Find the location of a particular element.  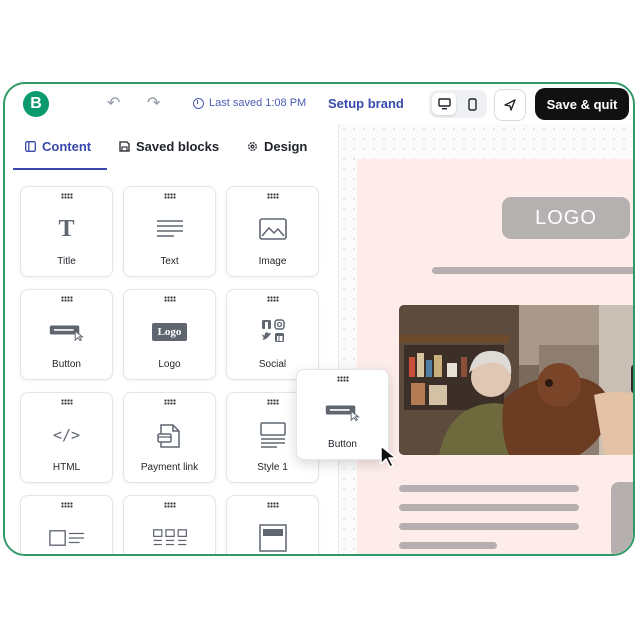

header-layout-icon is located at coordinates (273, 538).